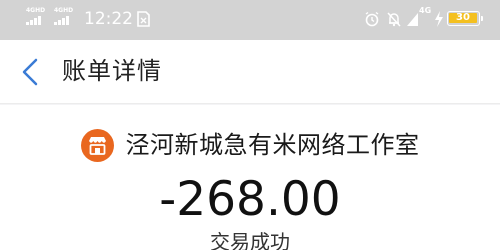 The height and width of the screenshot is (250, 500). What do you see at coordinates (250, 199) in the screenshot?
I see `transaction-amount: -268.00` at bounding box center [250, 199].